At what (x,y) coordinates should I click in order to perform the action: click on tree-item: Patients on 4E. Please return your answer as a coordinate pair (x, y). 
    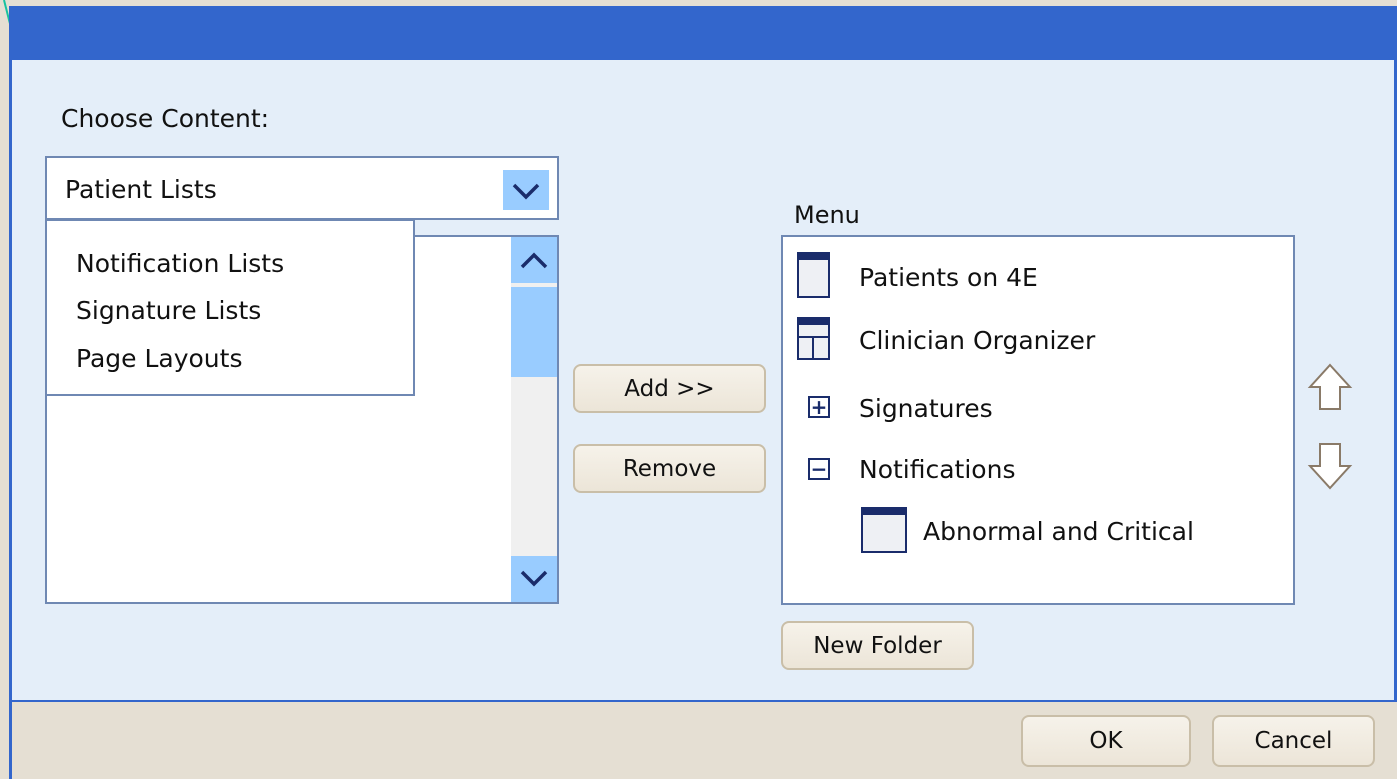
    Looking at the image, I should click on (948, 277).